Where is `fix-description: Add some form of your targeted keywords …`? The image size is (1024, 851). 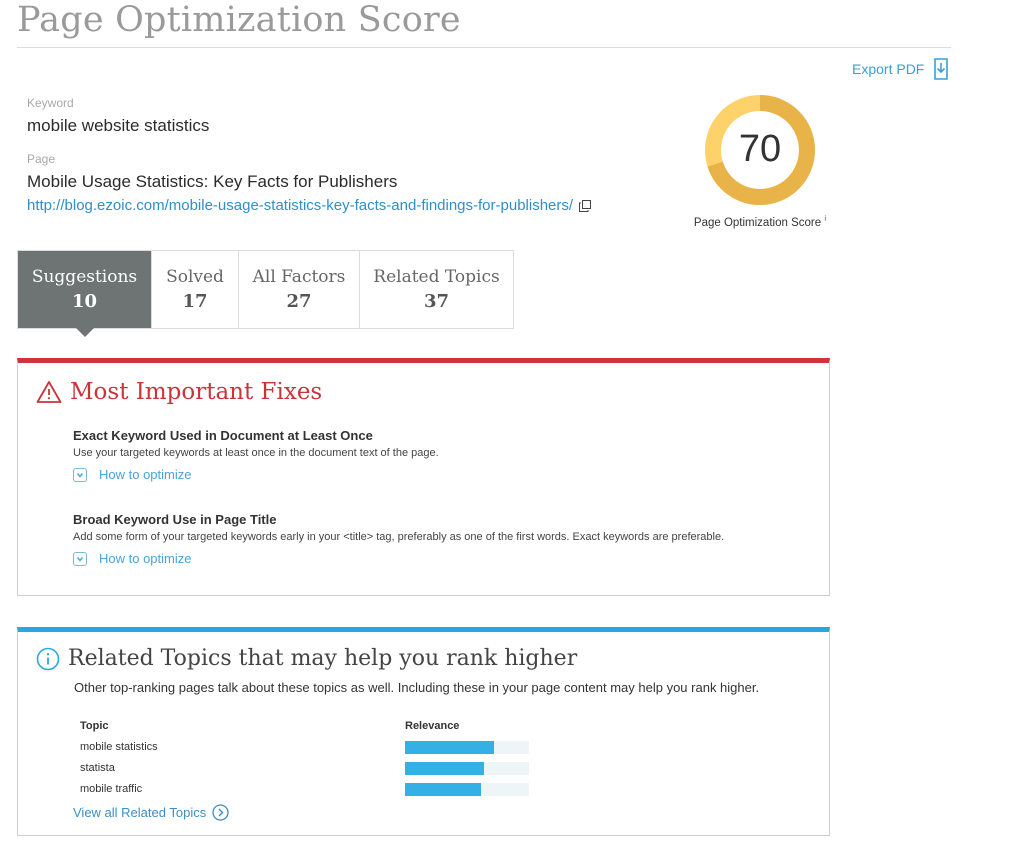 fix-description: Add some form of your targeted keywords … is located at coordinates (399, 537).